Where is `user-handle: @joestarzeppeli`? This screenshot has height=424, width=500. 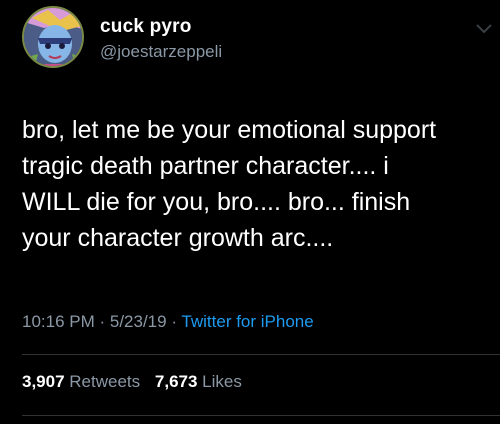
user-handle: @joestarzeppeli is located at coordinates (161, 52).